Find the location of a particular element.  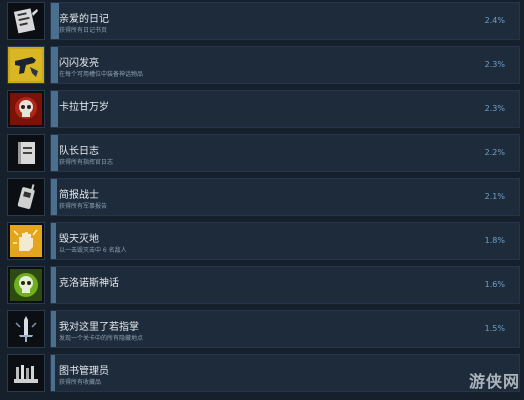

progress-bar: 亲爱的日记 获得所有日记书页 2.4% is located at coordinates (285, 21).